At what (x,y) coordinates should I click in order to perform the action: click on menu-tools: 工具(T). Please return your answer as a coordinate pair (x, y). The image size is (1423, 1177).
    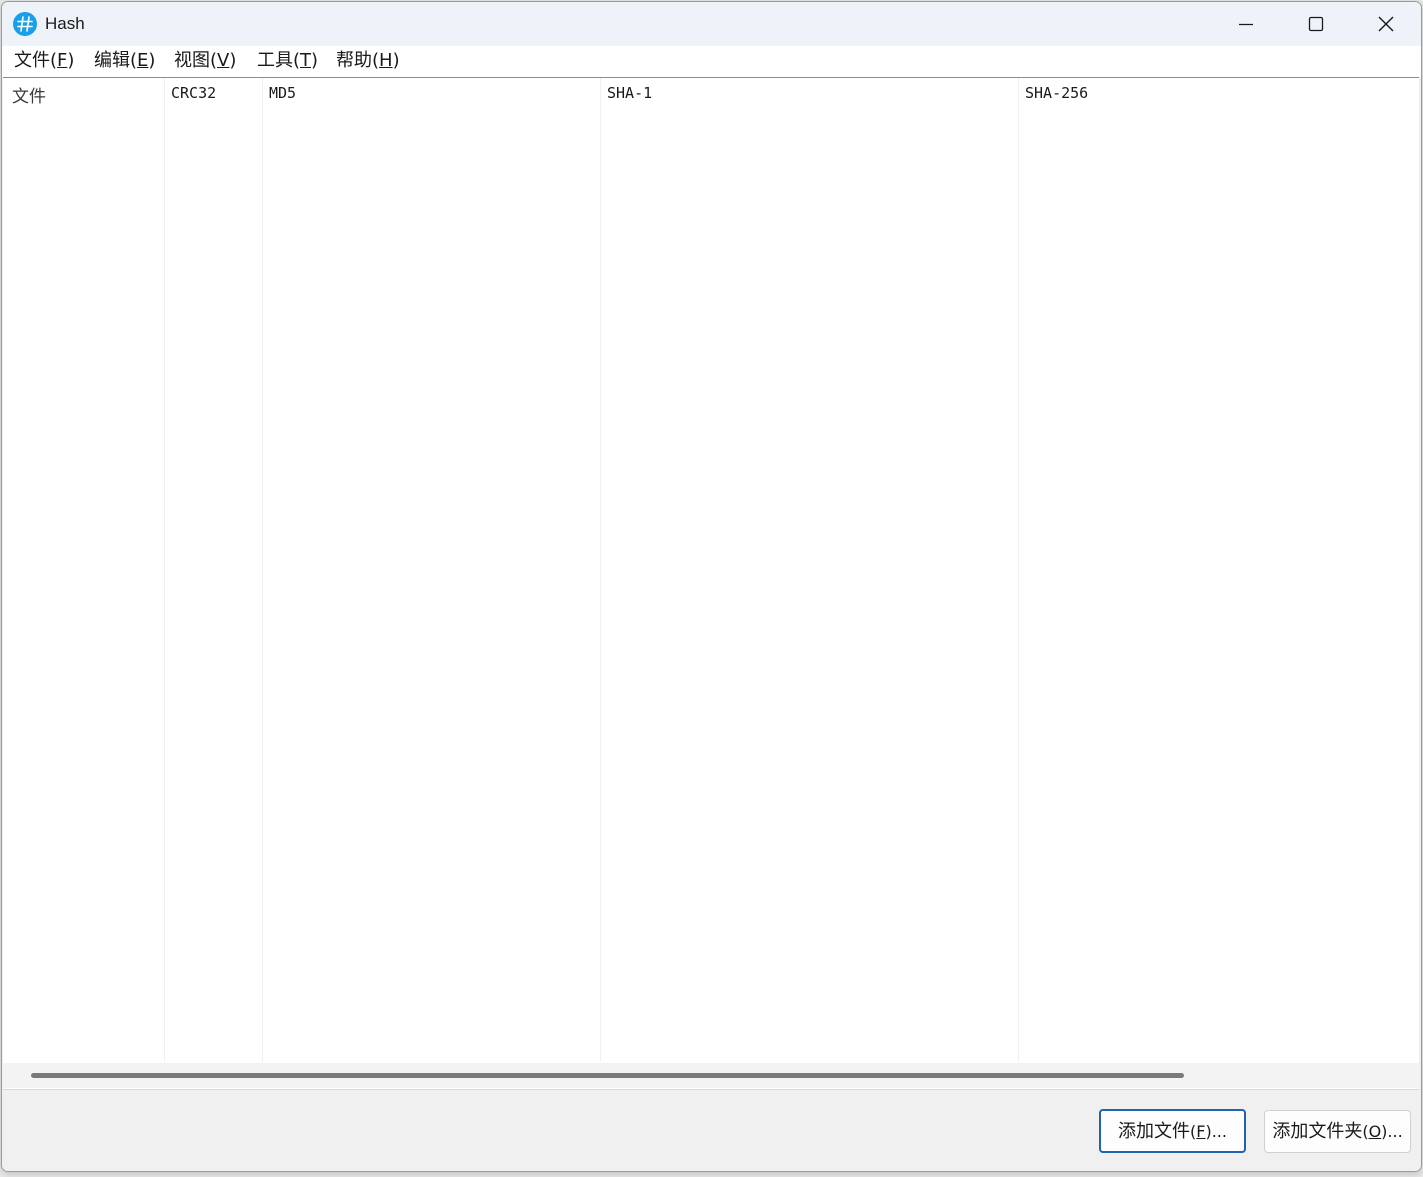
    Looking at the image, I should click on (287, 61).